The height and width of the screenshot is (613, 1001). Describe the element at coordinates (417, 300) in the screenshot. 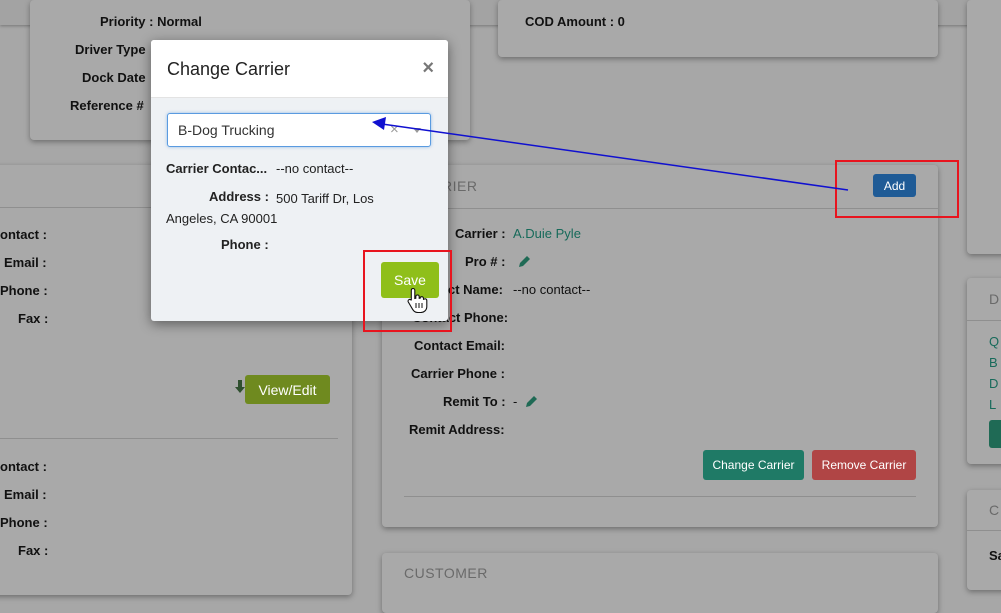

I see `hand-cursor-icon` at that location.